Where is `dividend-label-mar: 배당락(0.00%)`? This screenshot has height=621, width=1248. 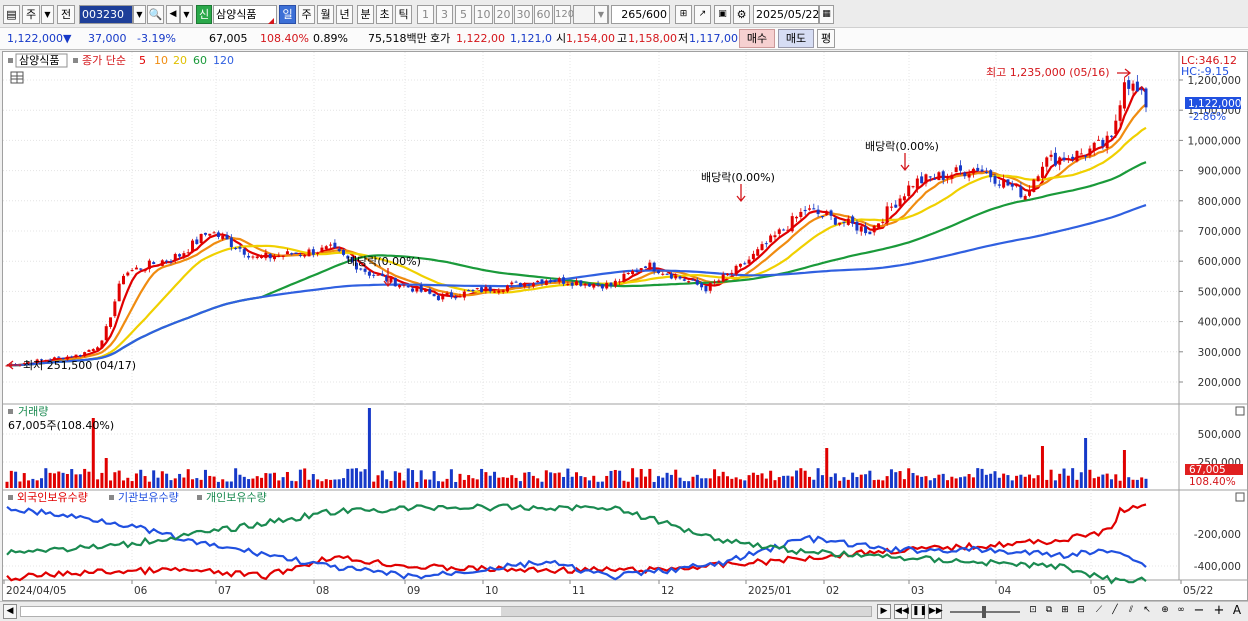
dividend-label-mar: 배당락(0.00%) is located at coordinates (902, 146).